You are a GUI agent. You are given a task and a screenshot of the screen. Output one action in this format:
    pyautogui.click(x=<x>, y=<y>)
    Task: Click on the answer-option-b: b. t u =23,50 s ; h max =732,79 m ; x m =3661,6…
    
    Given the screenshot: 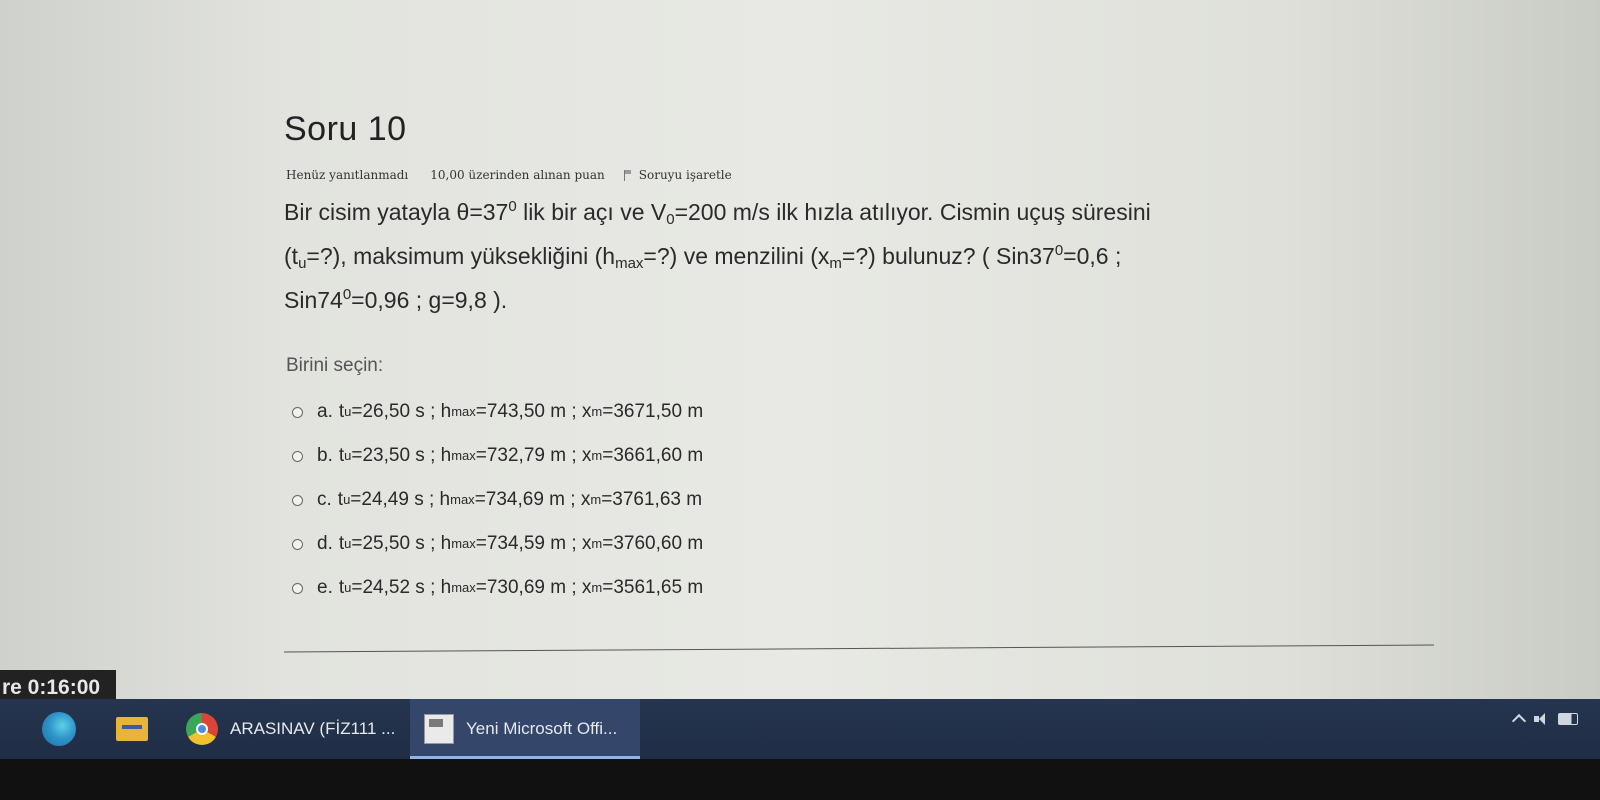 What is the action you would take?
    pyautogui.click(x=497, y=456)
    